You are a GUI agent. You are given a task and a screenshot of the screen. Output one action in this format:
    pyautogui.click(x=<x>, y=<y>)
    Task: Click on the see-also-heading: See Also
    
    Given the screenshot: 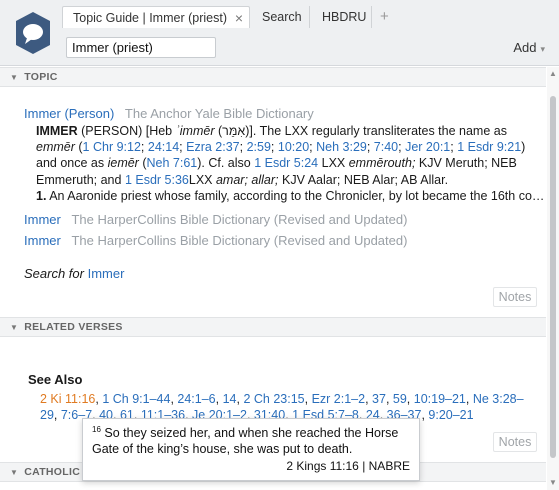 What is the action you would take?
    pyautogui.click(x=55, y=379)
    